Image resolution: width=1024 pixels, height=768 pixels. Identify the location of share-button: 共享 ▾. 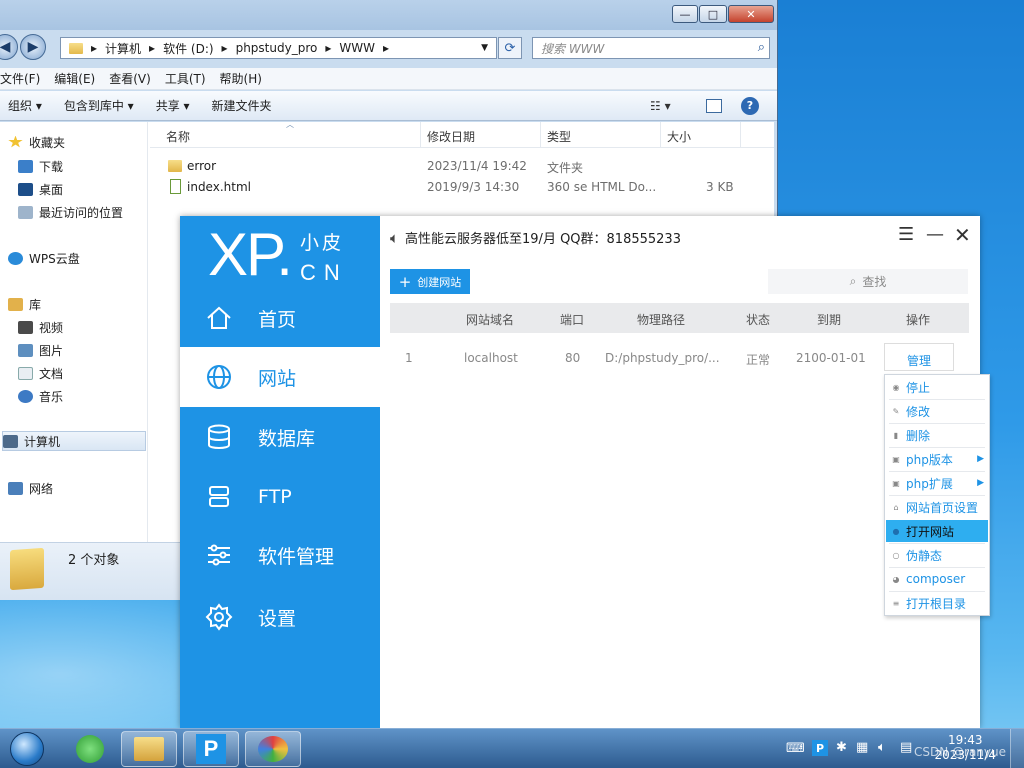
(173, 105).